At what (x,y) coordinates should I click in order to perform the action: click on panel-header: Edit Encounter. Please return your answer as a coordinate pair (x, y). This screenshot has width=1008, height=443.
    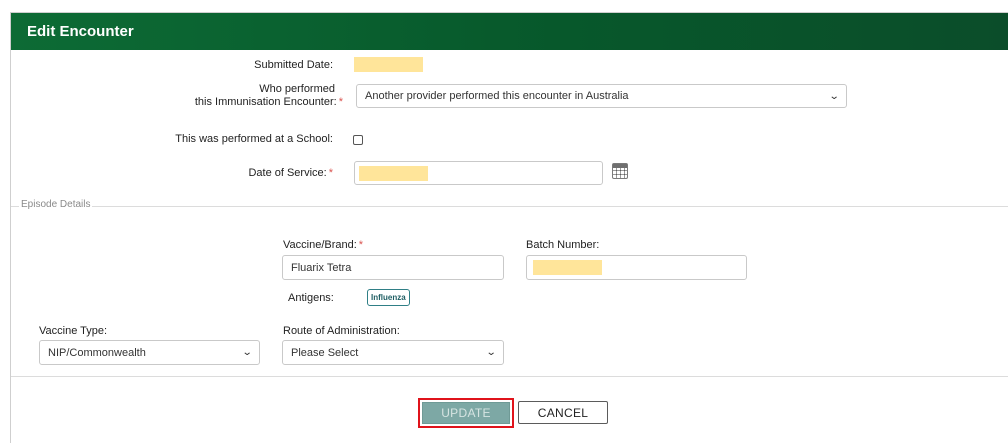
    Looking at the image, I should click on (509, 31).